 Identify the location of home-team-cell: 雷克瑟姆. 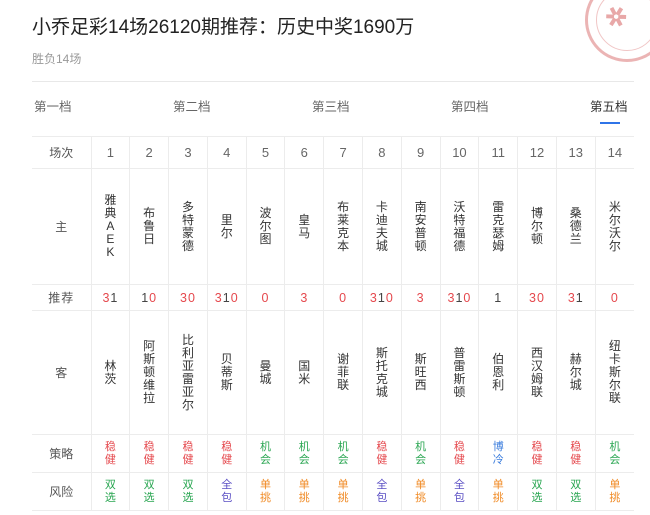
(498, 226).